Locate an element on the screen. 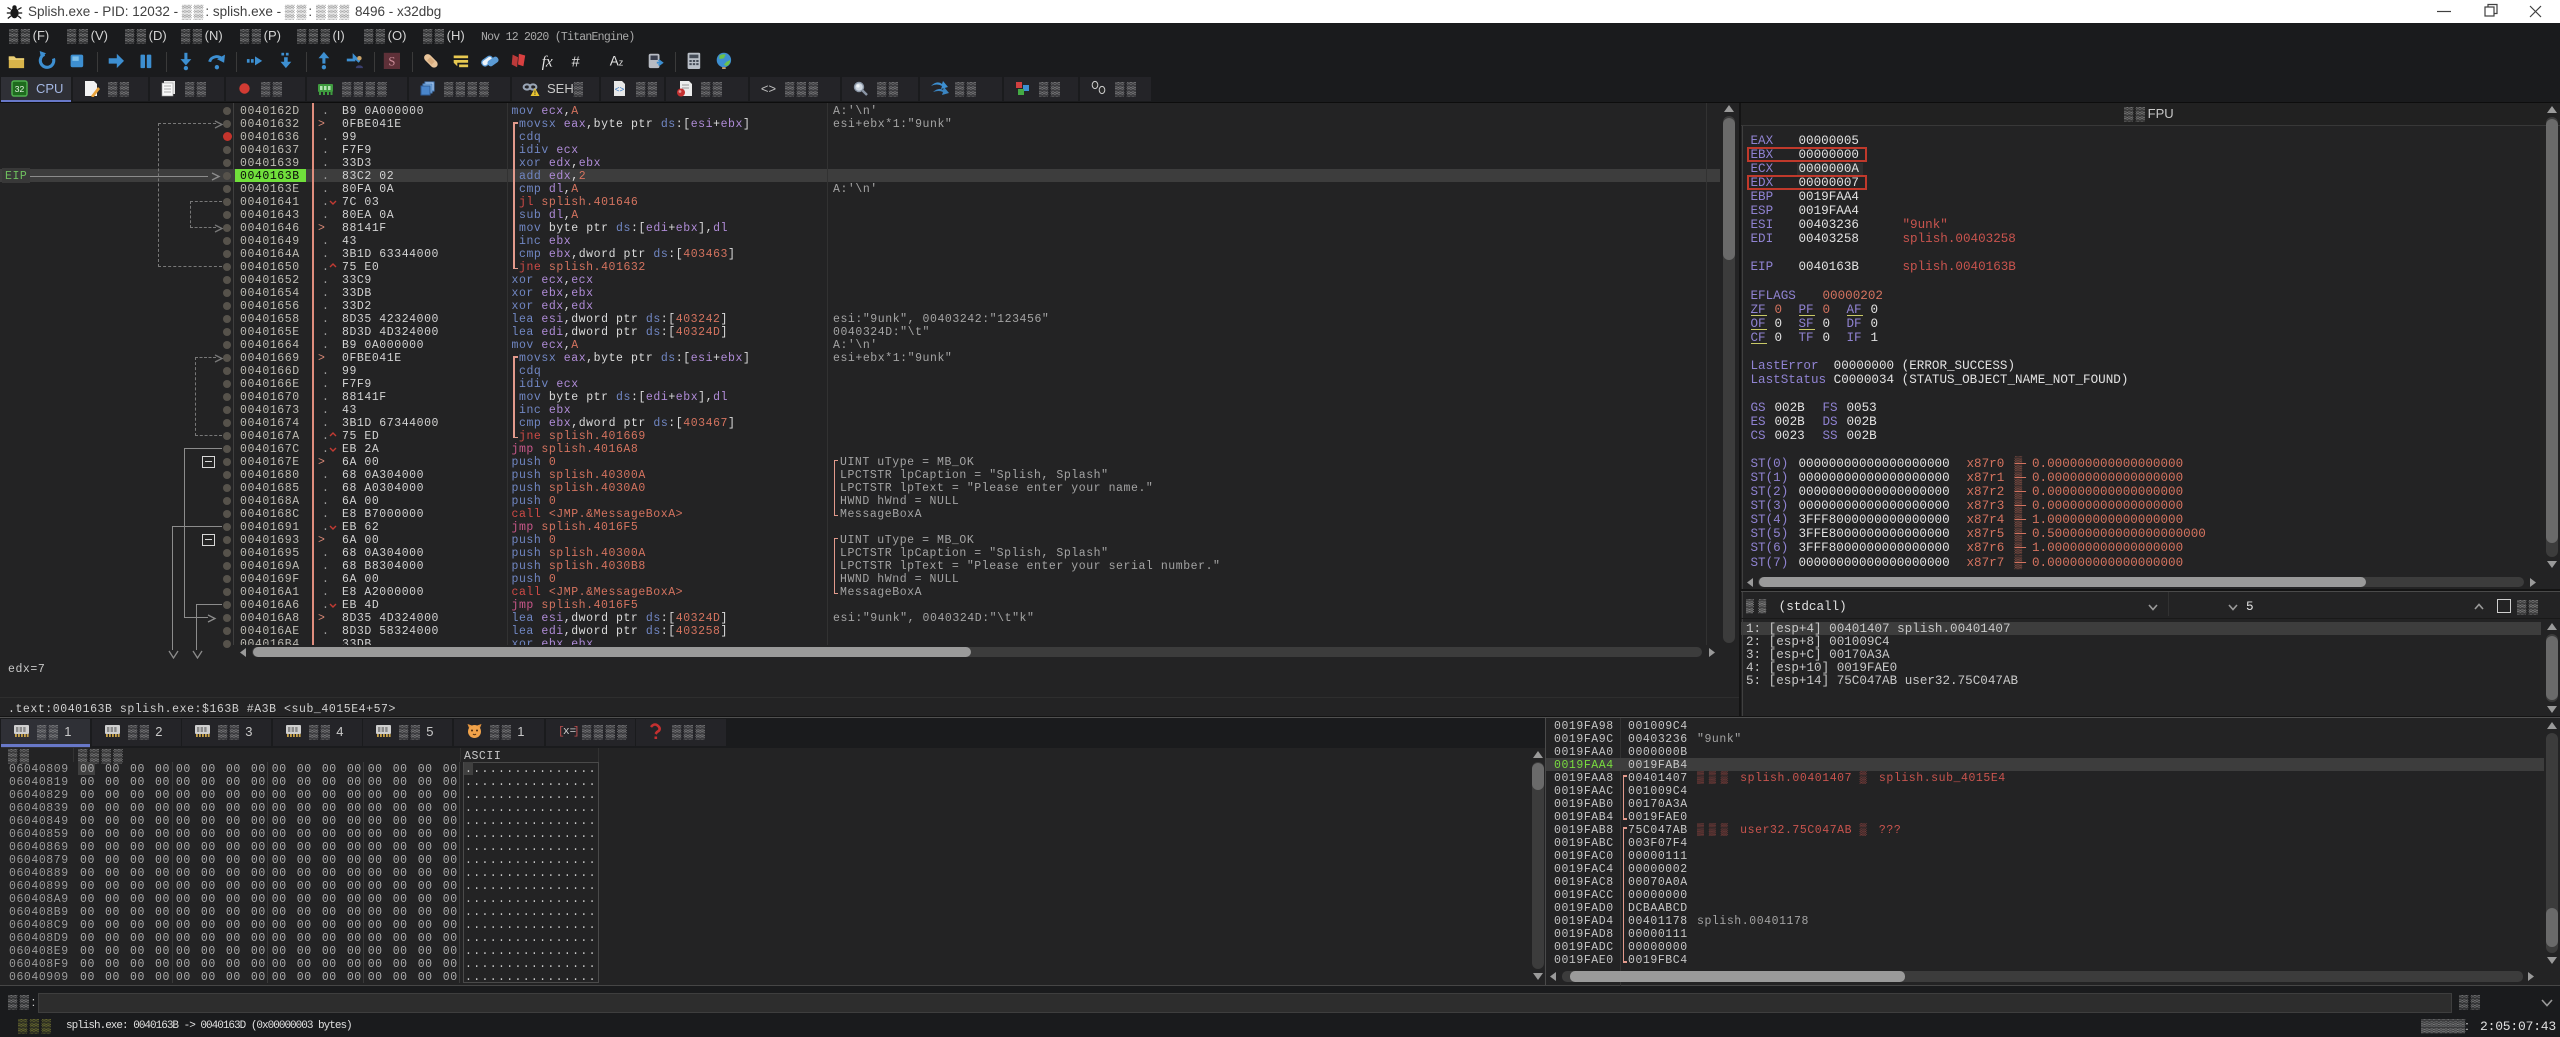 This screenshot has width=2560, height=1037. svg-text: z is located at coordinates (621, 62).